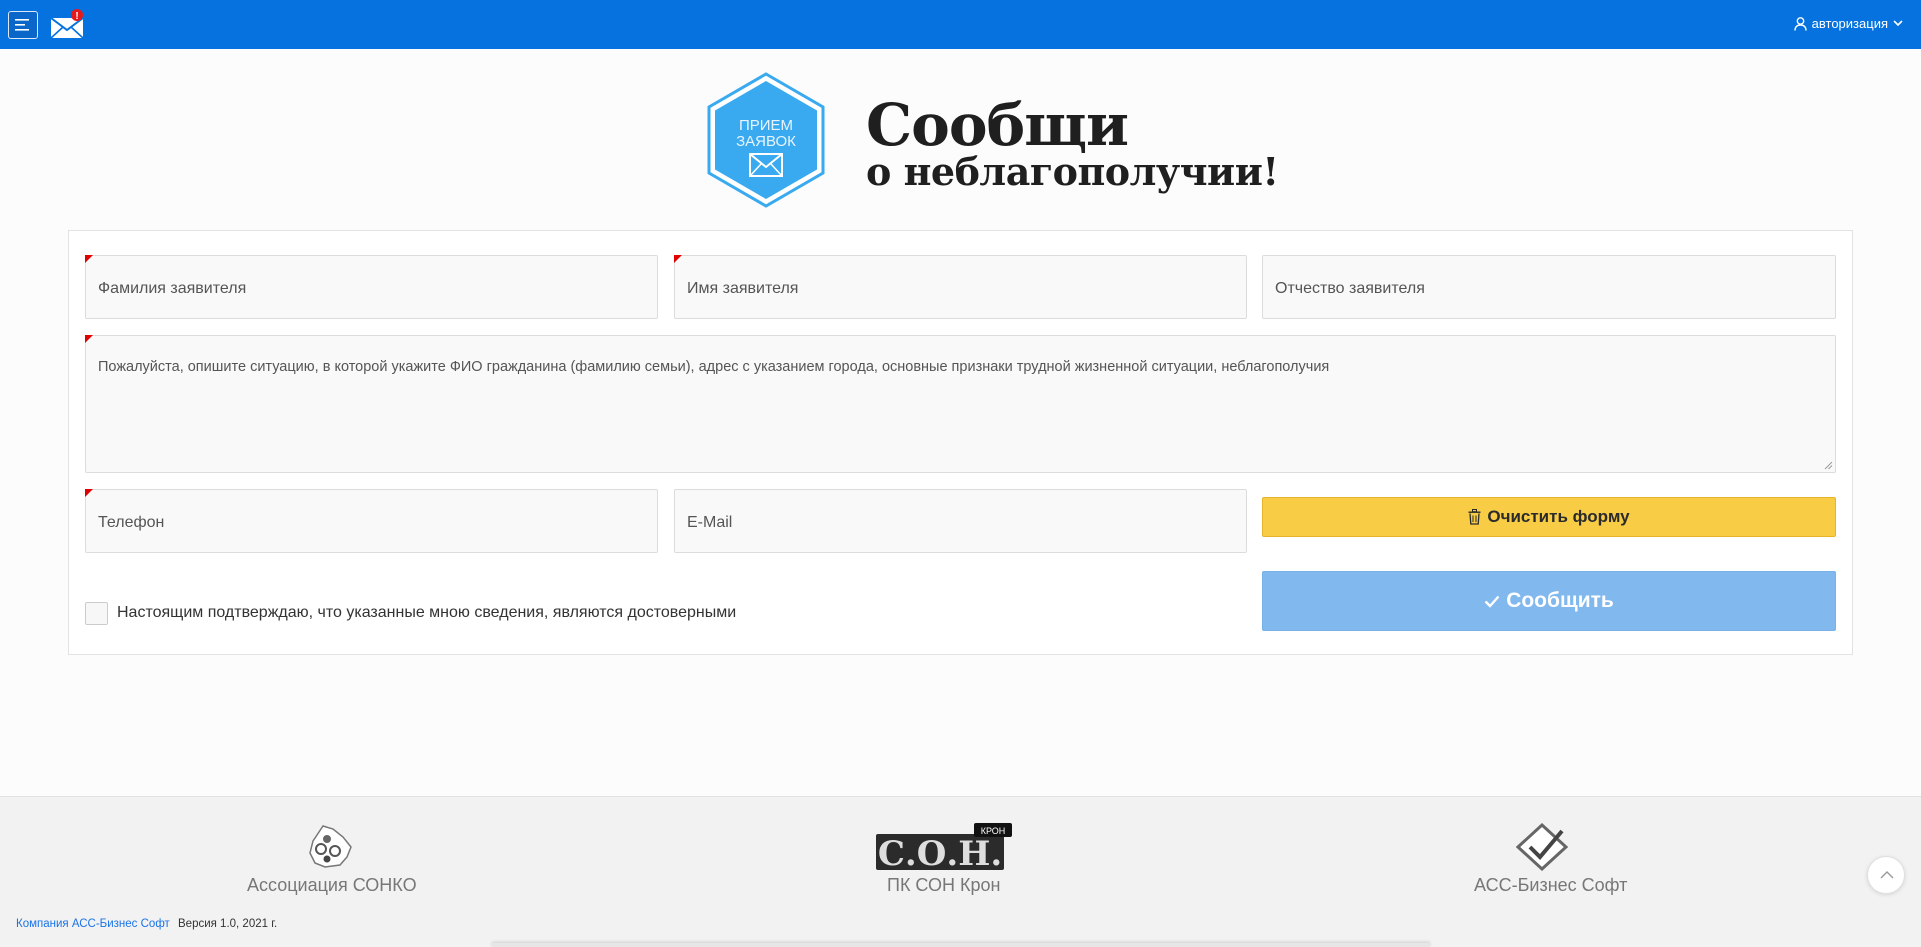 This screenshot has height=947, width=1921. I want to click on clear-form-button: Очистить форму, so click(1549, 517).